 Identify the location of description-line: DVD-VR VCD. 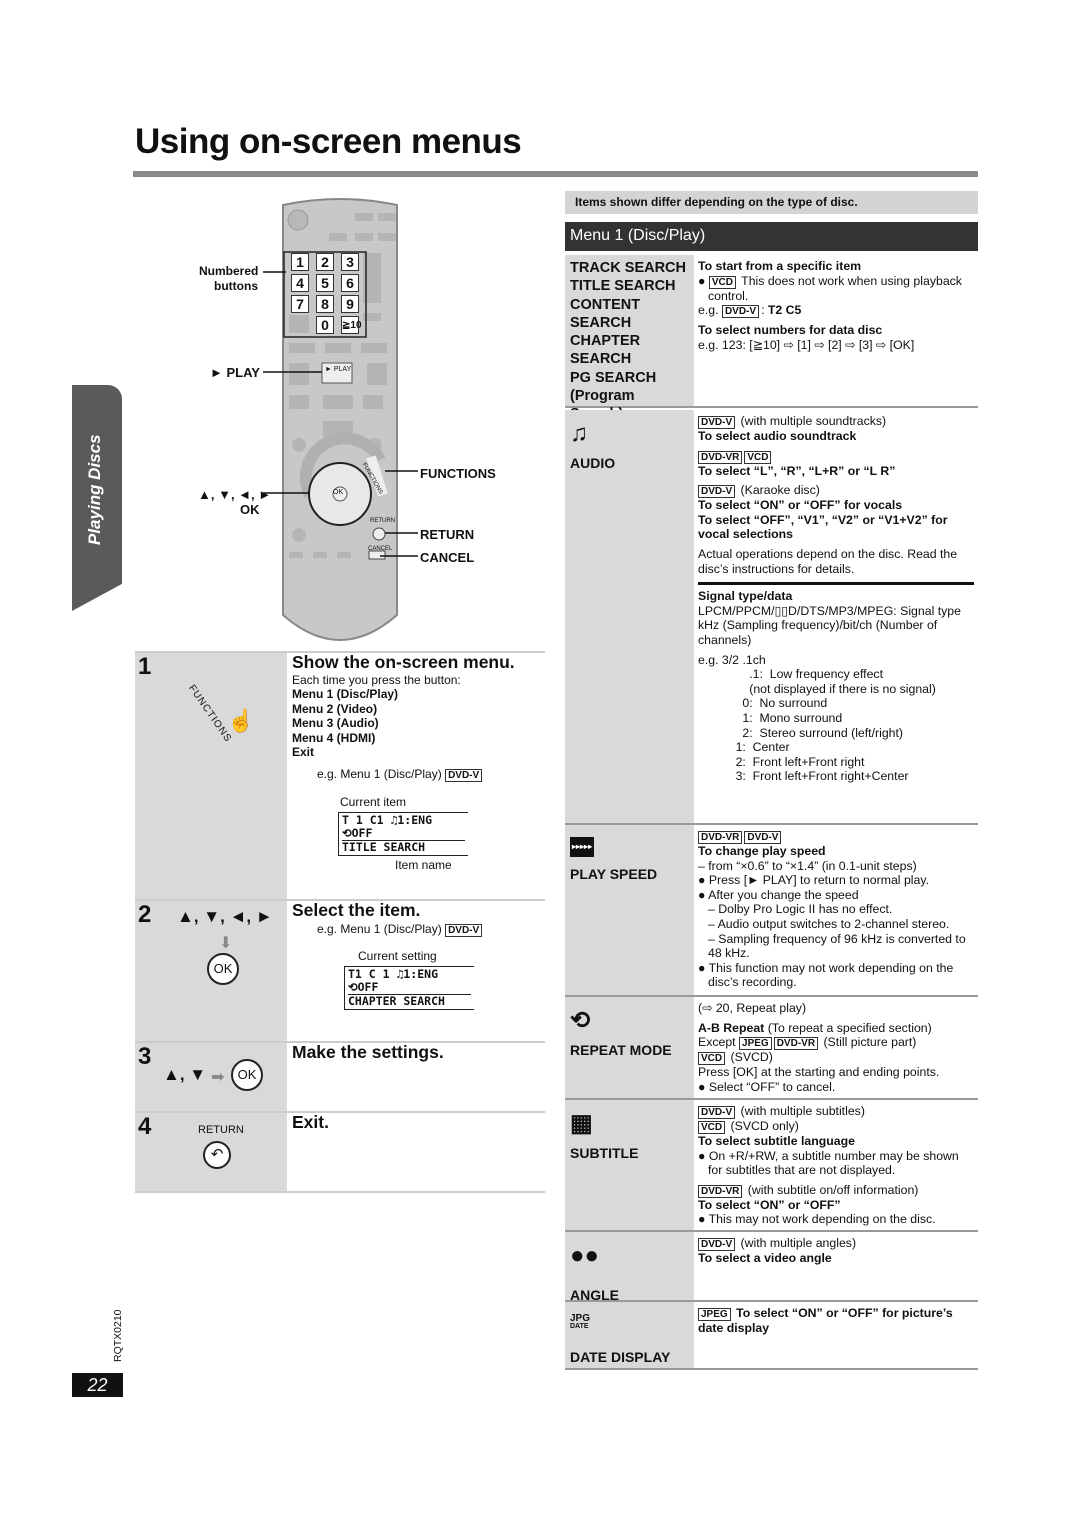
(836, 456).